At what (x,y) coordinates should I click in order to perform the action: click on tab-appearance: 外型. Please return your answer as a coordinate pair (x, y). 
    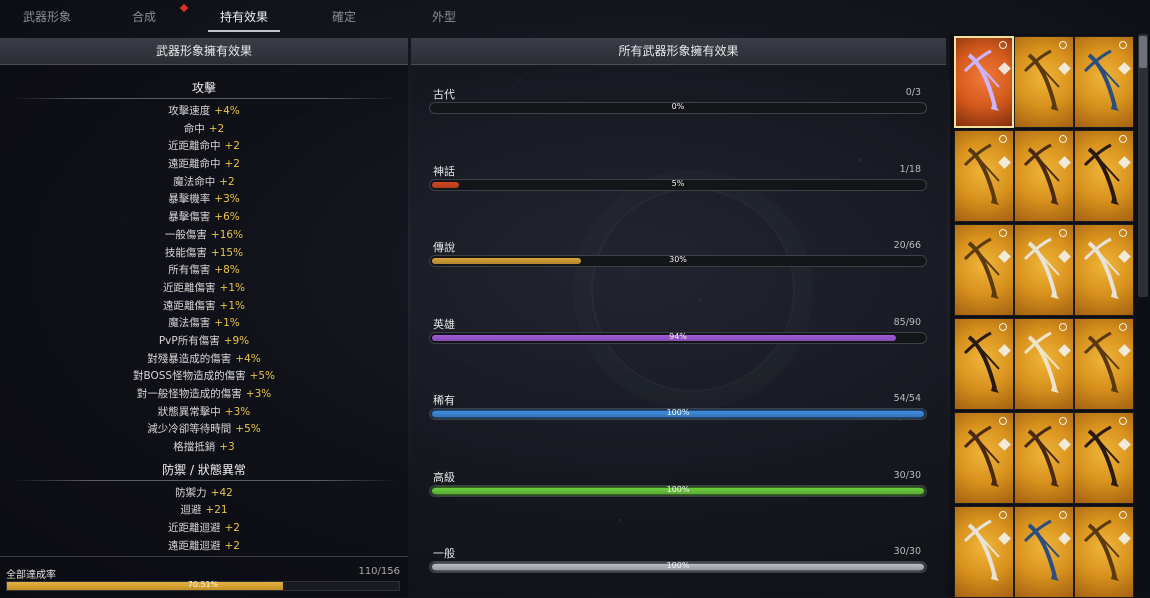
    Looking at the image, I should click on (444, 17).